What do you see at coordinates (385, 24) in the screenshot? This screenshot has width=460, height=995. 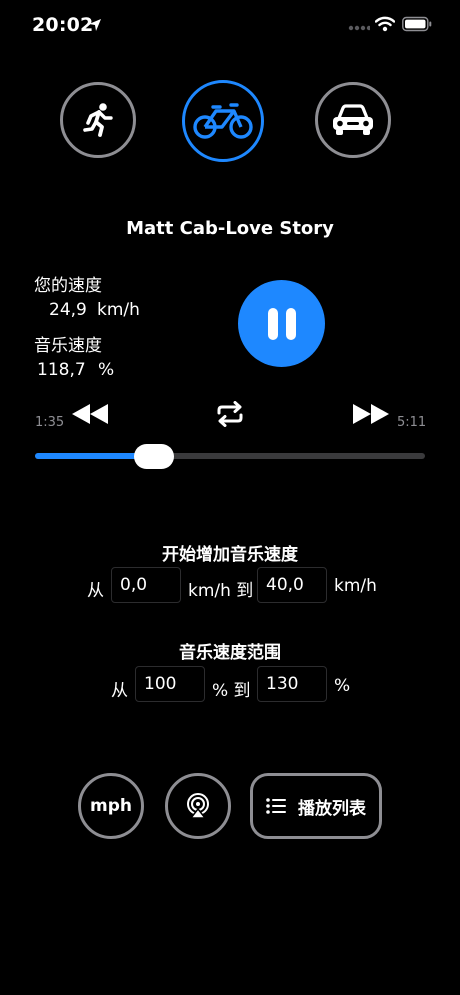 I see `wifi-icon` at bounding box center [385, 24].